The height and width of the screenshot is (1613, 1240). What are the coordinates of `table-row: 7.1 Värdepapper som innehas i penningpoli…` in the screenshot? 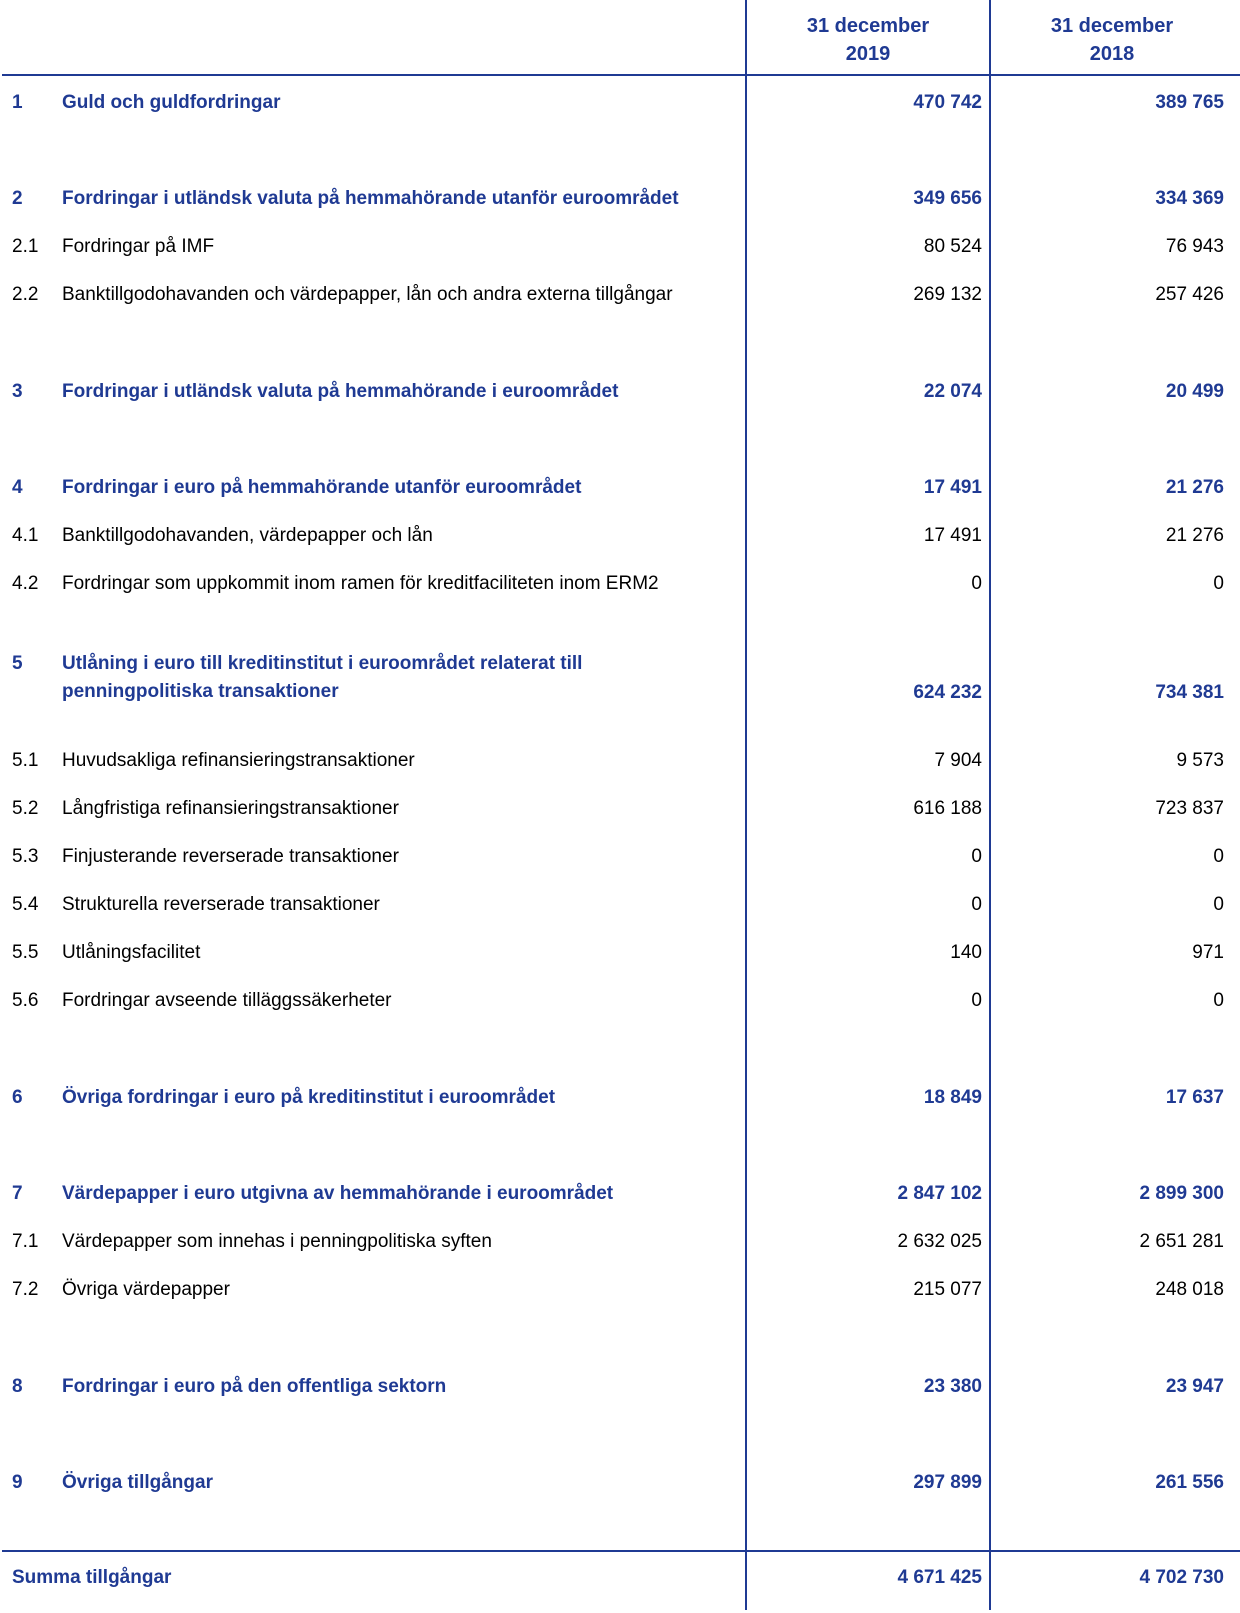 It's located at (620, 1242).